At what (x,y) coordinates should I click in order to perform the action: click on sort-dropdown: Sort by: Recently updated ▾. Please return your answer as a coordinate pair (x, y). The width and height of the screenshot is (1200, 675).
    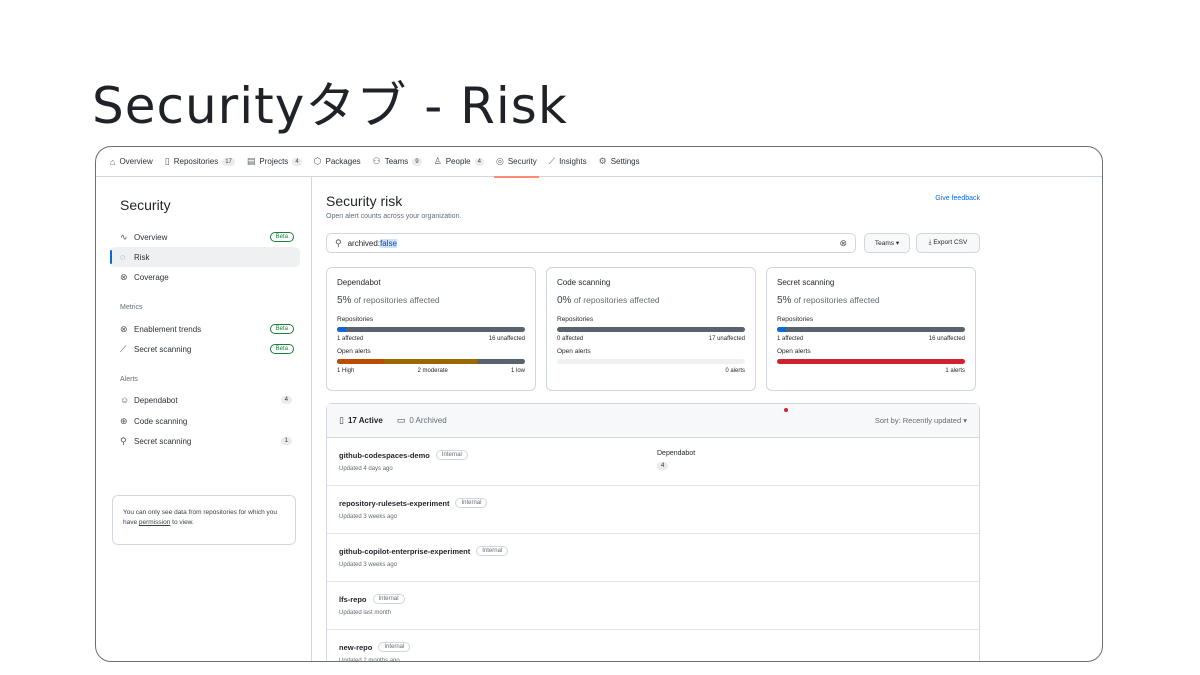
    Looking at the image, I should click on (921, 420).